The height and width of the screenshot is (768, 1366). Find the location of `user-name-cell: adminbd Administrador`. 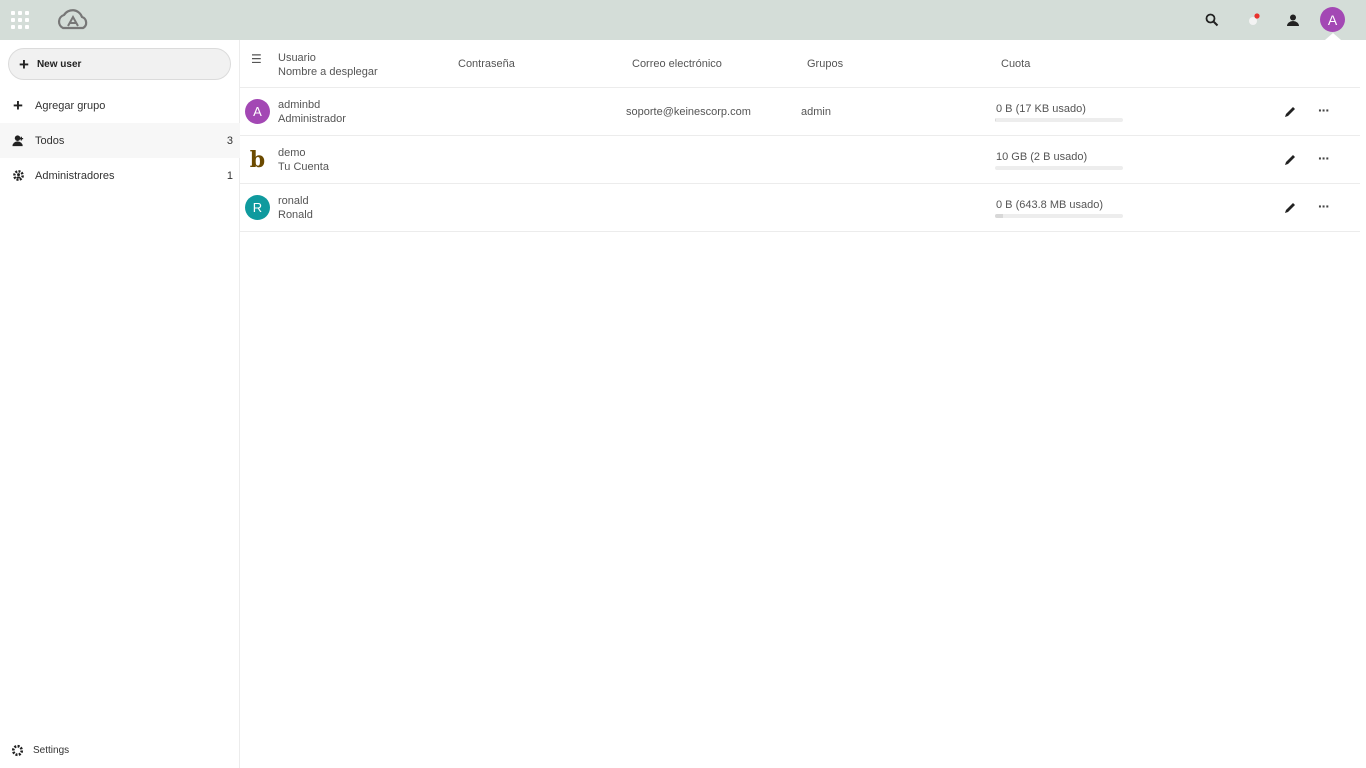

user-name-cell: adminbd Administrador is located at coordinates (312, 112).